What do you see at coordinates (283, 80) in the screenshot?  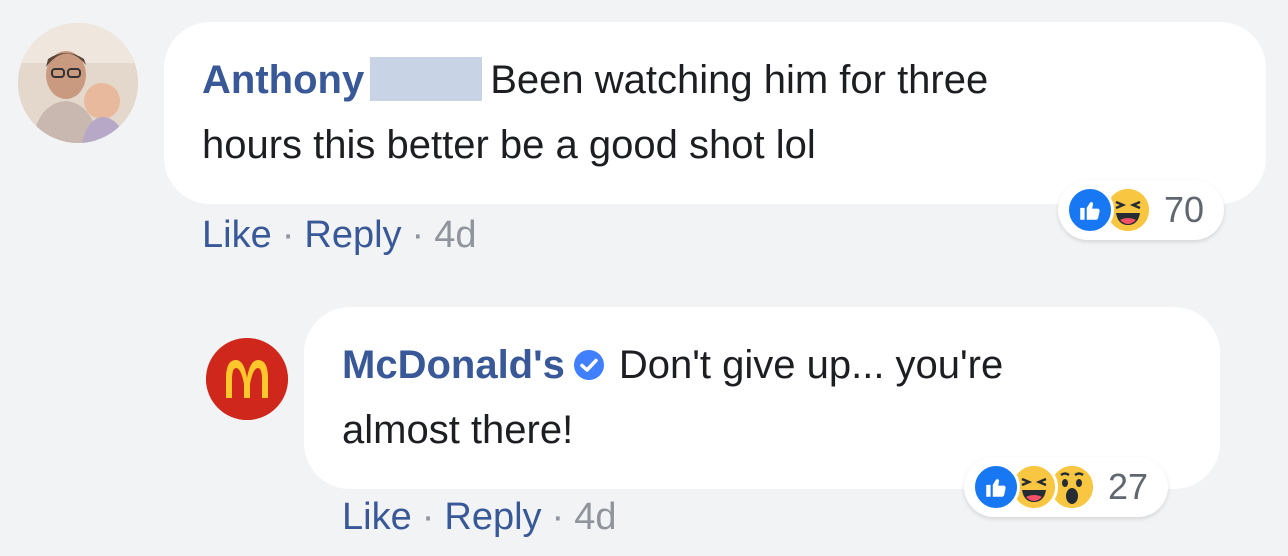 I see `comment-author: Anthony` at bounding box center [283, 80].